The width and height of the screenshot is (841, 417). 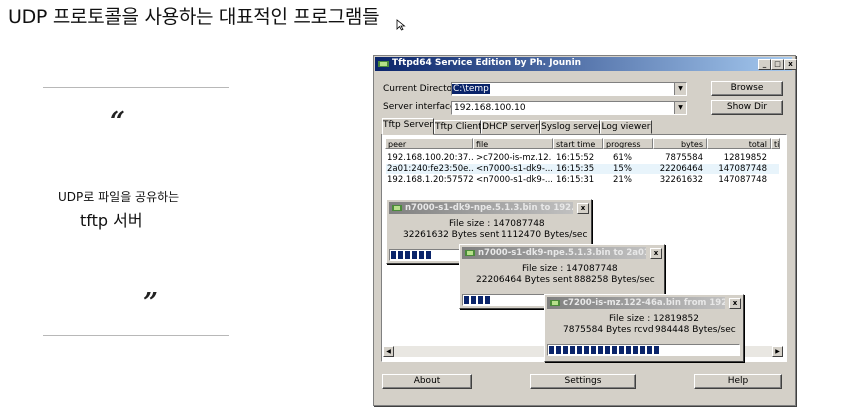 What do you see at coordinates (583, 381) in the screenshot?
I see `settings-button: Settings` at bounding box center [583, 381].